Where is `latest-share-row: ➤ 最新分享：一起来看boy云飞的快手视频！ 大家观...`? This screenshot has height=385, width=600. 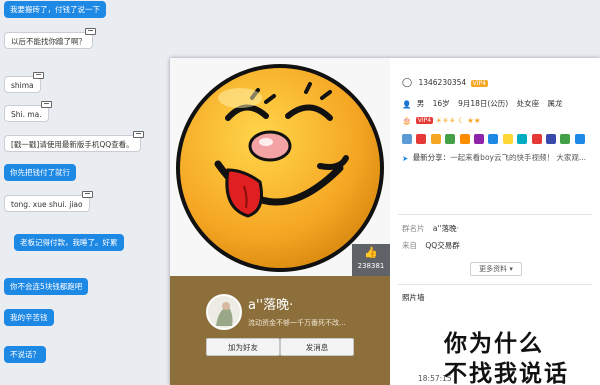 latest-share-row: ➤ 最新分享：一起来看boy云飞的快手视频！ 大家观... is located at coordinates (494, 157).